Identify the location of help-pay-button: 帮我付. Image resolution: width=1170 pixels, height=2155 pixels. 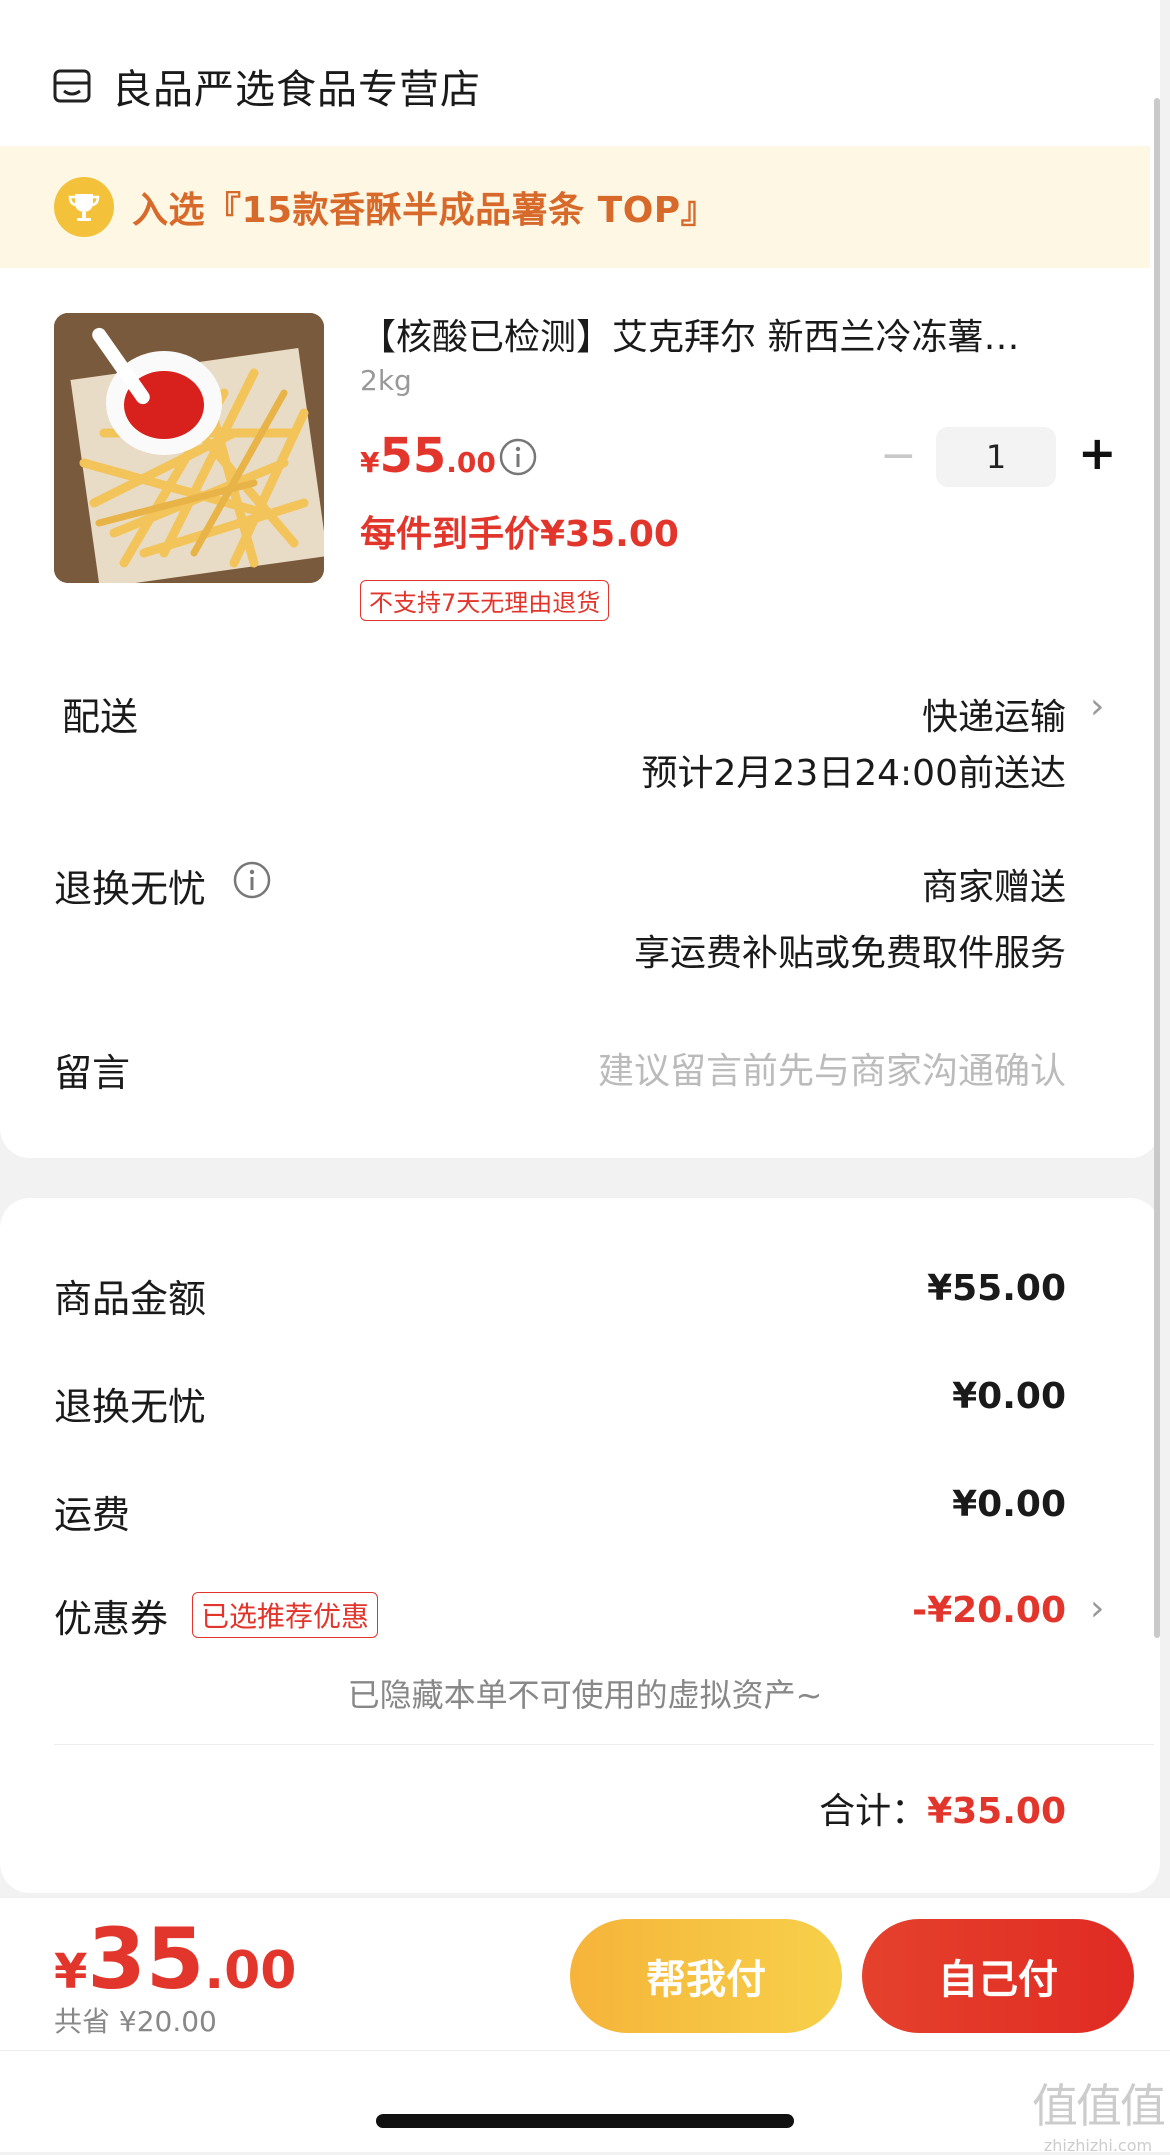
(706, 1976).